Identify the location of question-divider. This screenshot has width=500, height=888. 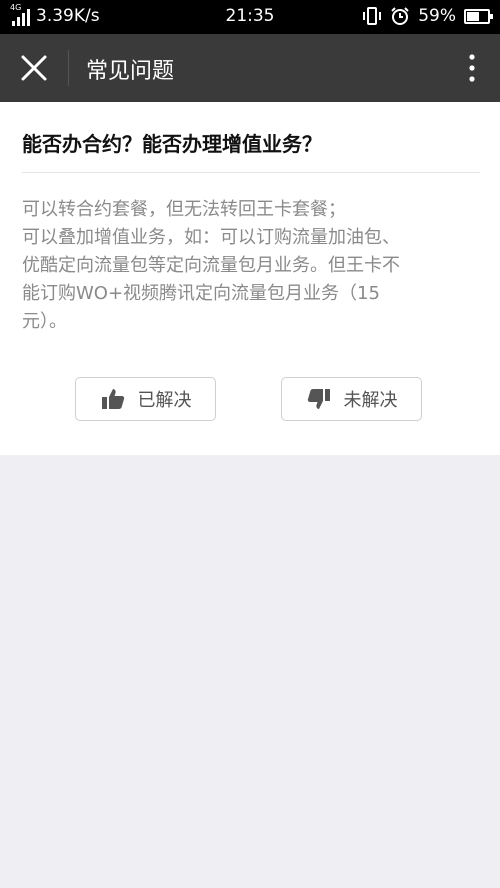
(251, 172).